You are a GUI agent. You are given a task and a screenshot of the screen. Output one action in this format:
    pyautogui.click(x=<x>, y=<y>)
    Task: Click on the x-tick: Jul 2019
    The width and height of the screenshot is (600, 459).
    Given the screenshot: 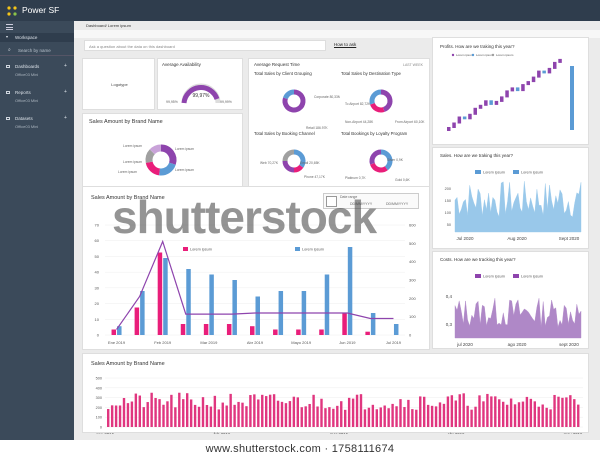 What is the action you would take?
    pyautogui.click(x=394, y=342)
    